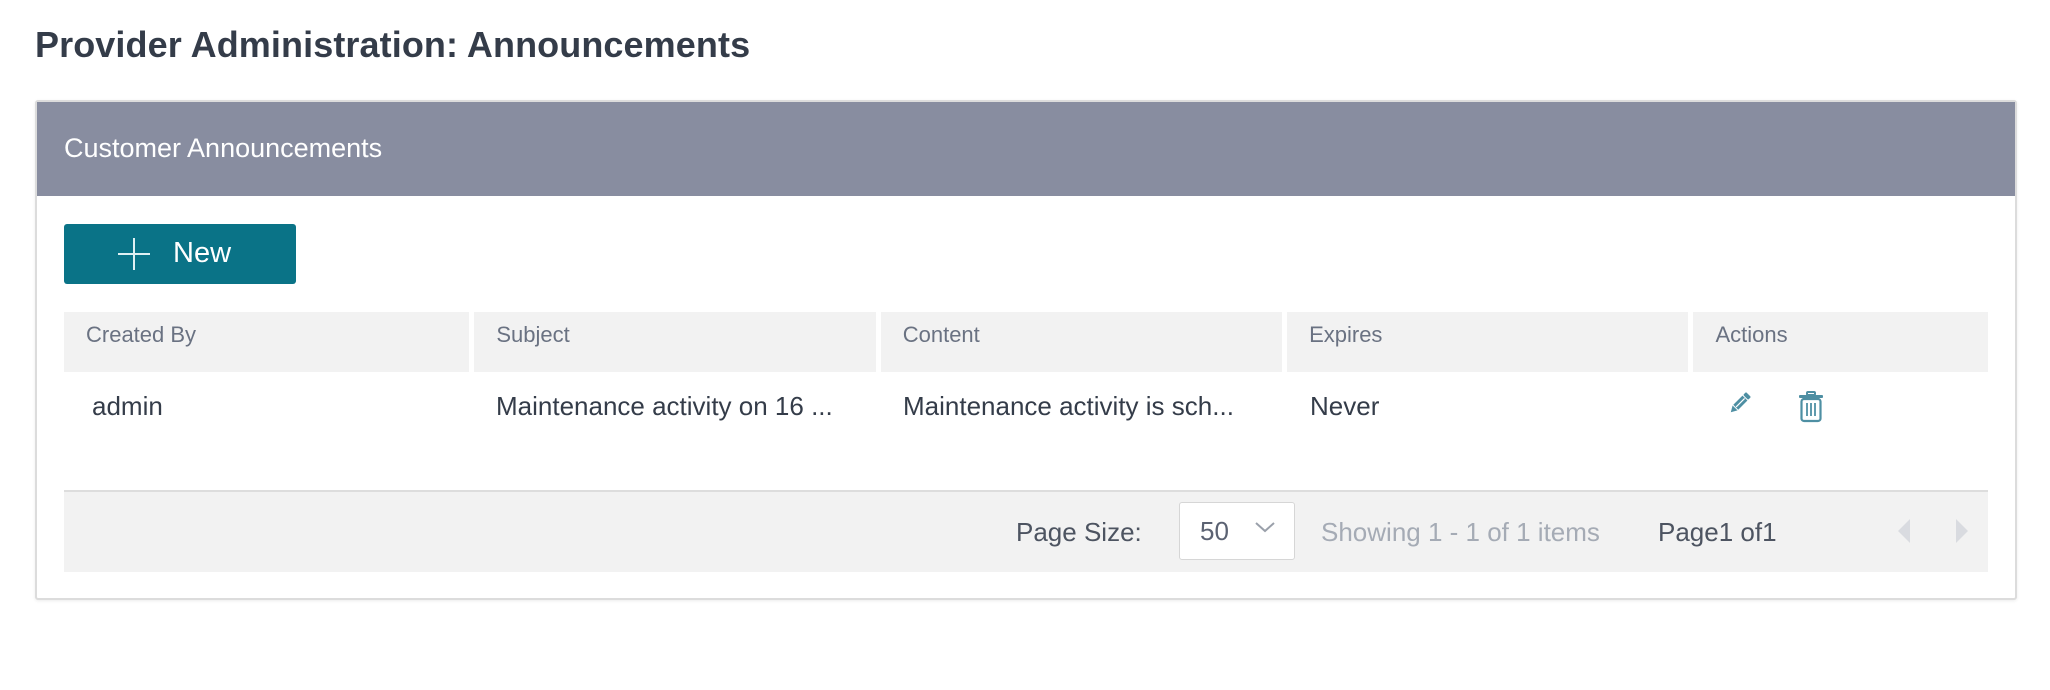 This screenshot has width=2050, height=690. What do you see at coordinates (1904, 531) in the screenshot?
I see `chevron-left-icon` at bounding box center [1904, 531].